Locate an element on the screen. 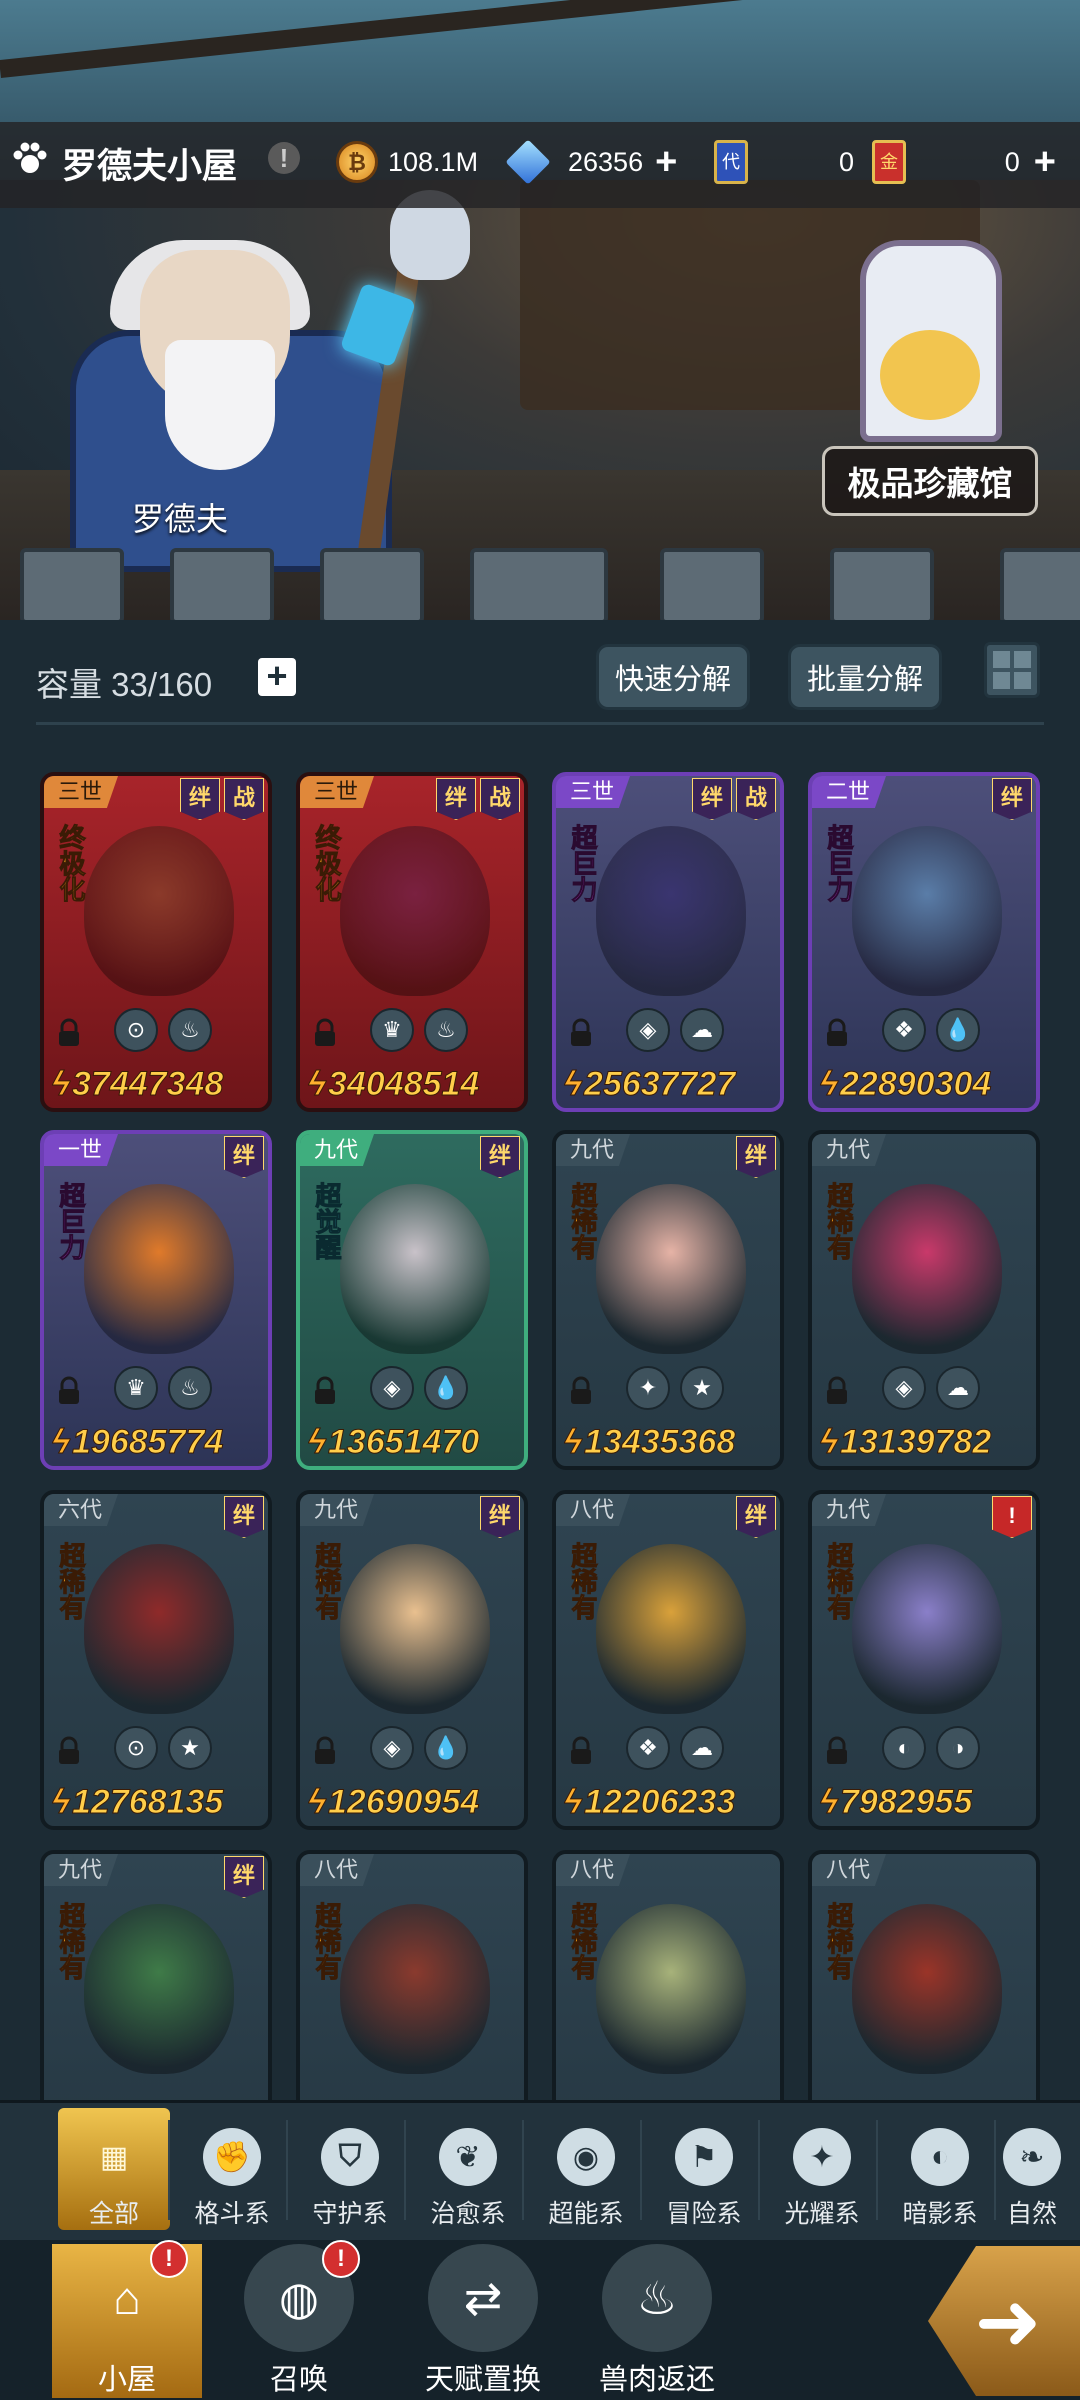 This screenshot has width=1080, height=2400. category-tab-all-blocks: ▦ 全部 is located at coordinates (114, 2169).